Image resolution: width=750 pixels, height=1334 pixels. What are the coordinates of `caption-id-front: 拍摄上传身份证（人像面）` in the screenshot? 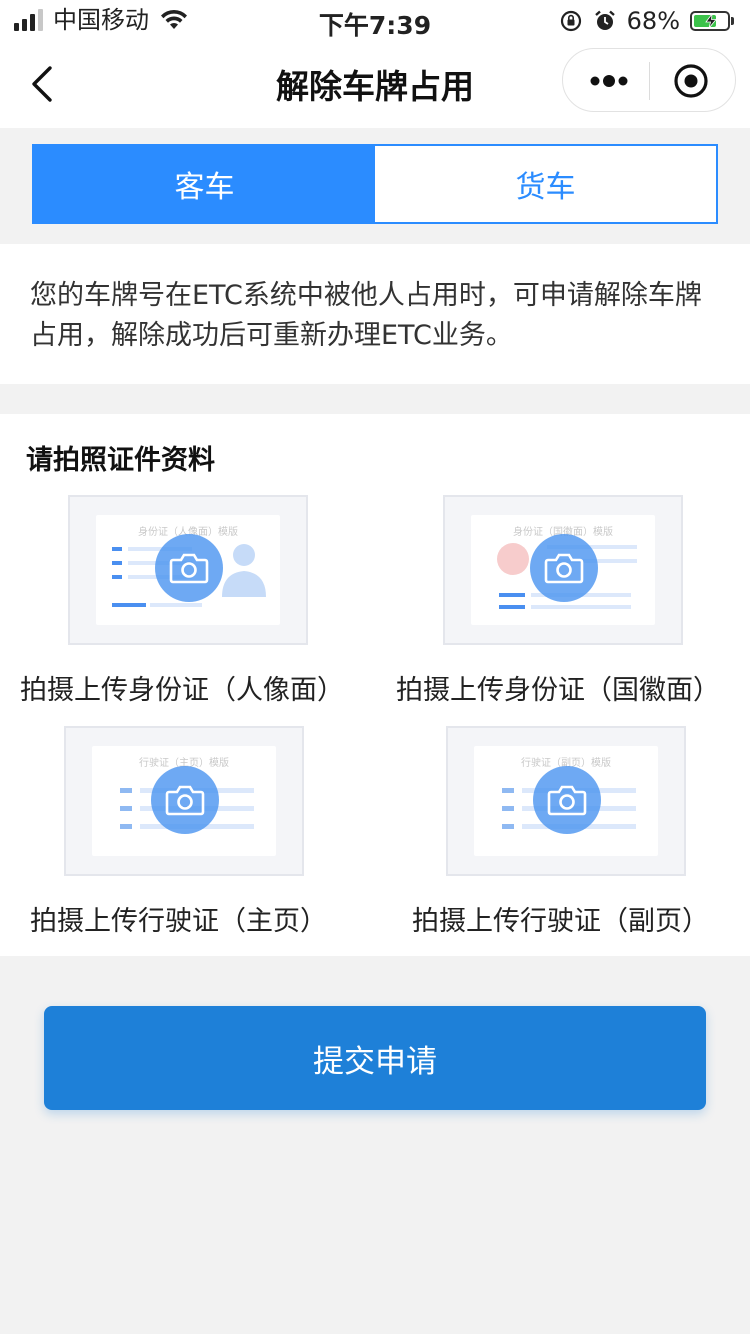 It's located at (182, 690).